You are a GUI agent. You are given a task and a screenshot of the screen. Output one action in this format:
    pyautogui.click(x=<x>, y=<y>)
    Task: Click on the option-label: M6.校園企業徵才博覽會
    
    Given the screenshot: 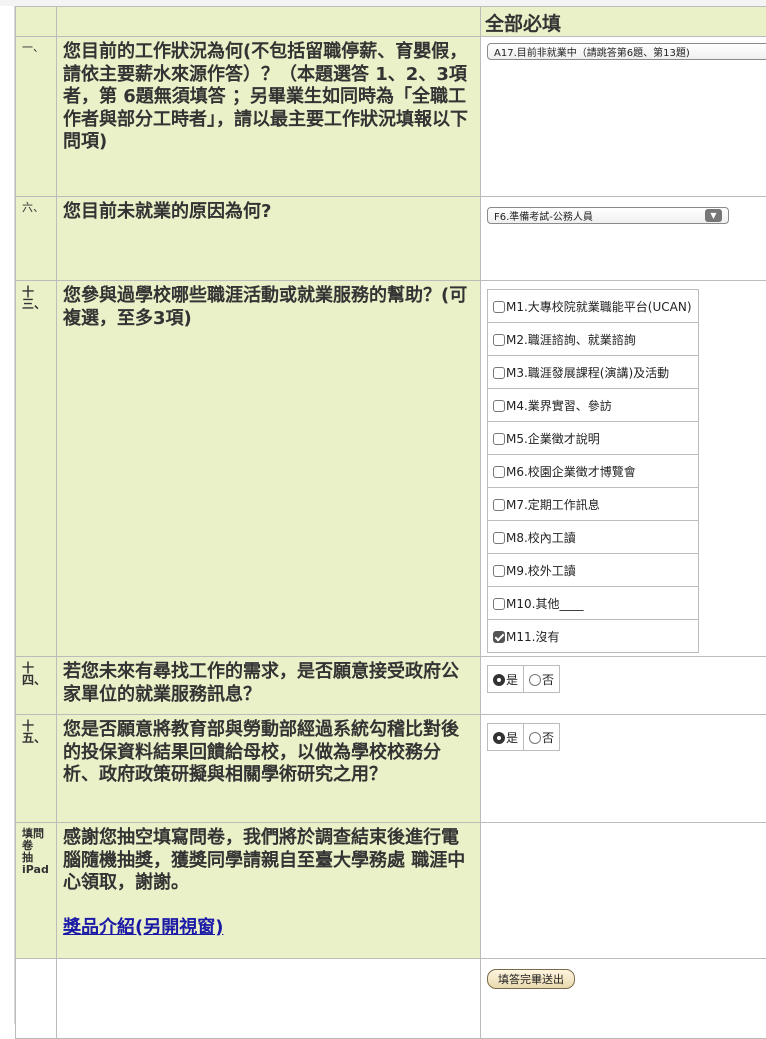 What is the action you would take?
    pyautogui.click(x=571, y=472)
    